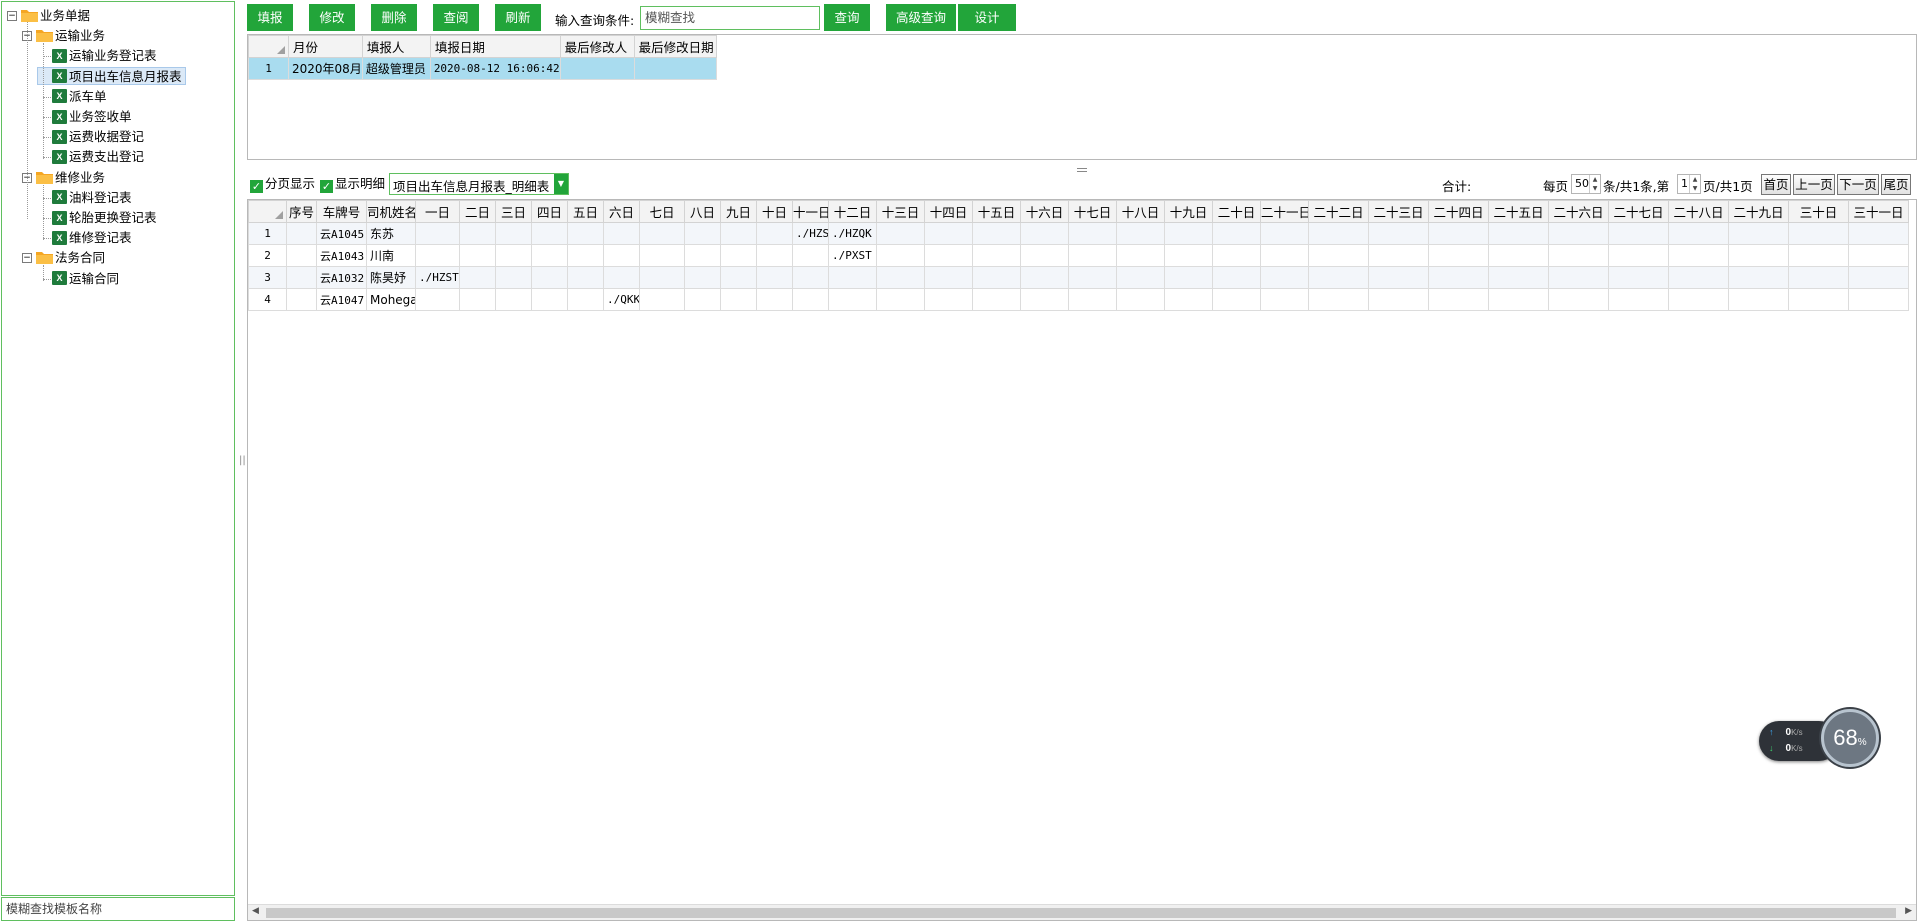 This screenshot has width=1919, height=923. I want to click on scroll-left-icon: ◀, so click(255, 911).